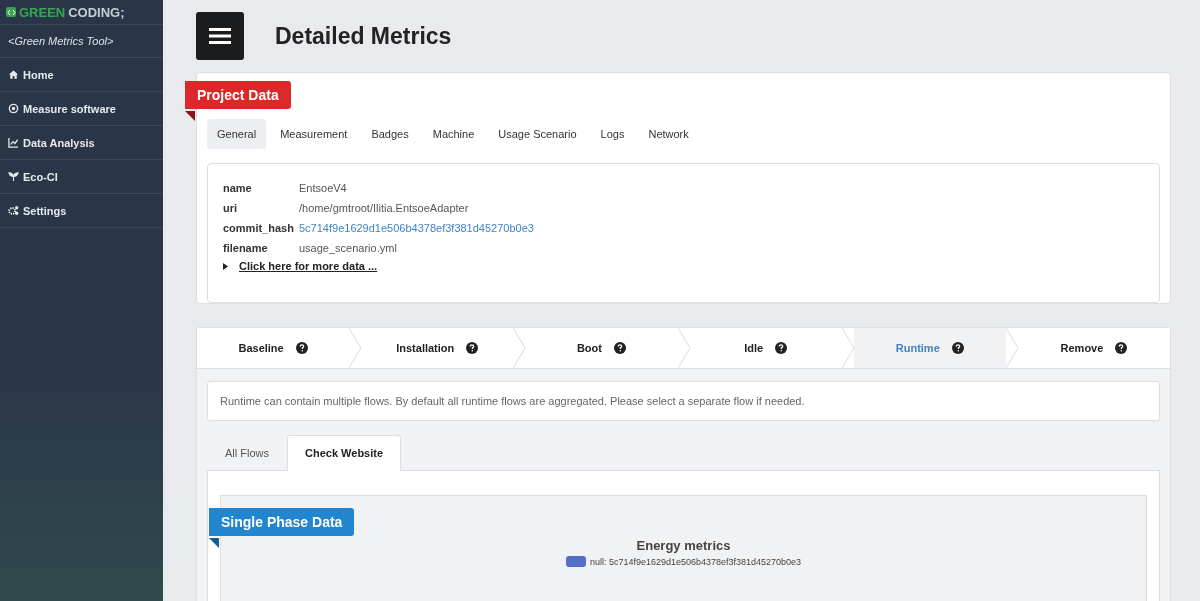 This screenshot has height=601, width=1200. What do you see at coordinates (612, 134) in the screenshot?
I see `tab: Logs` at bounding box center [612, 134].